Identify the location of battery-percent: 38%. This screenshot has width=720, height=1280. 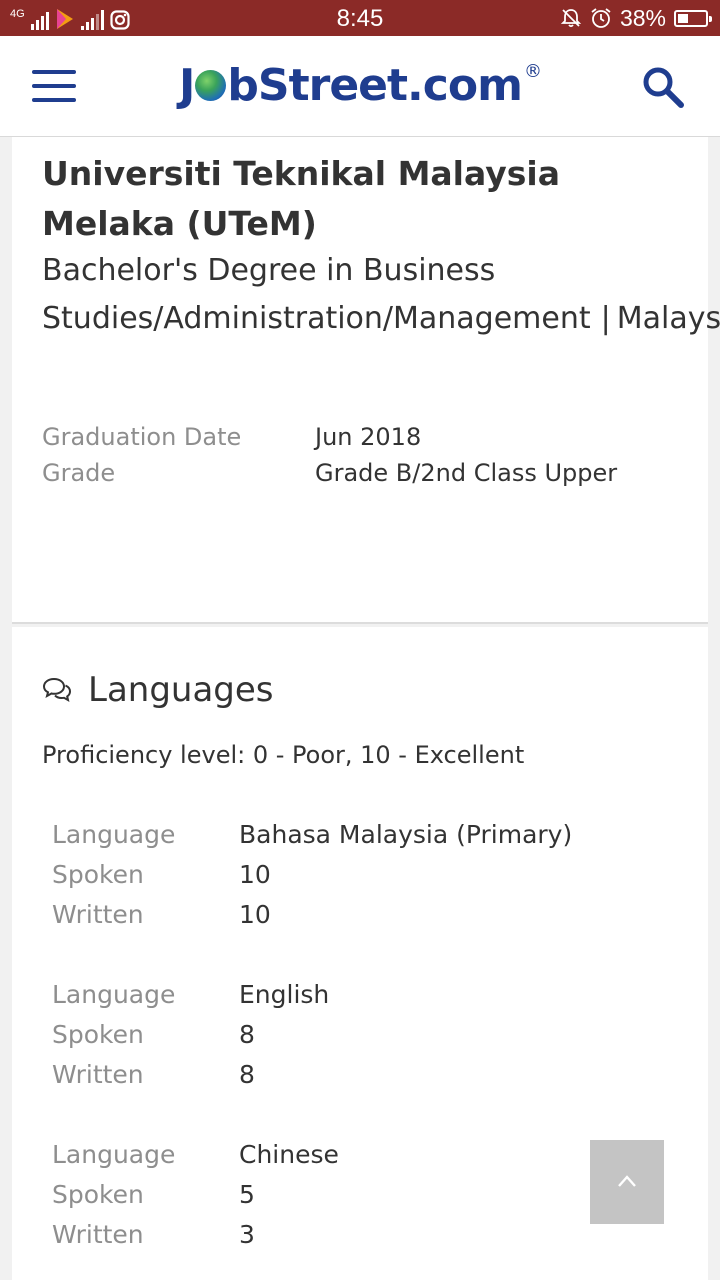
(642, 18).